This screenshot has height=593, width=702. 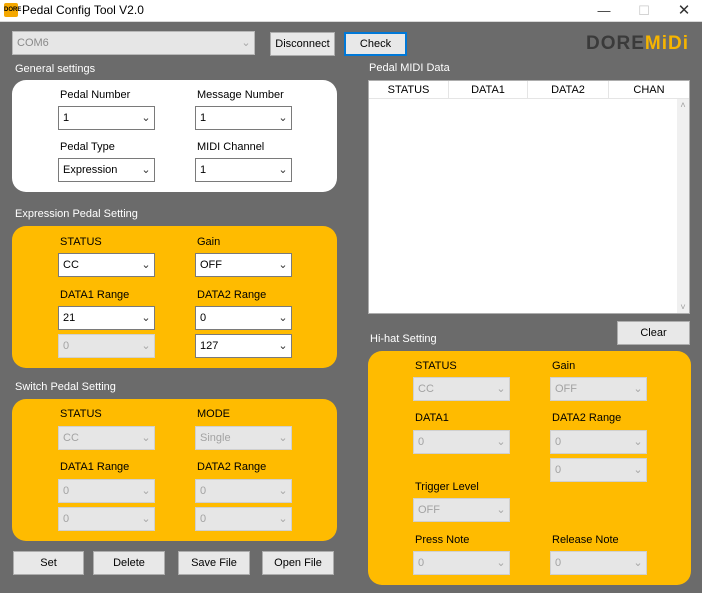 I want to click on column-header-data1: DATA1, so click(x=488, y=90).